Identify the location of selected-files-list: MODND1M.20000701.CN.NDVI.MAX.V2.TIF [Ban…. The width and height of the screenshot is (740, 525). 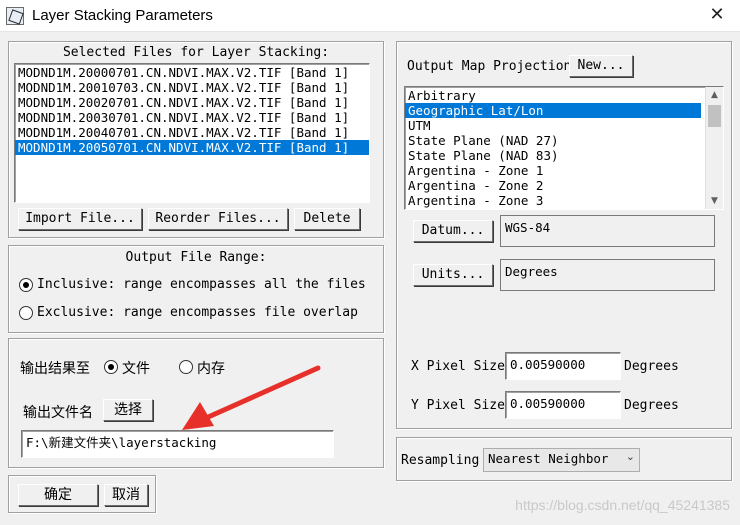
(192, 133).